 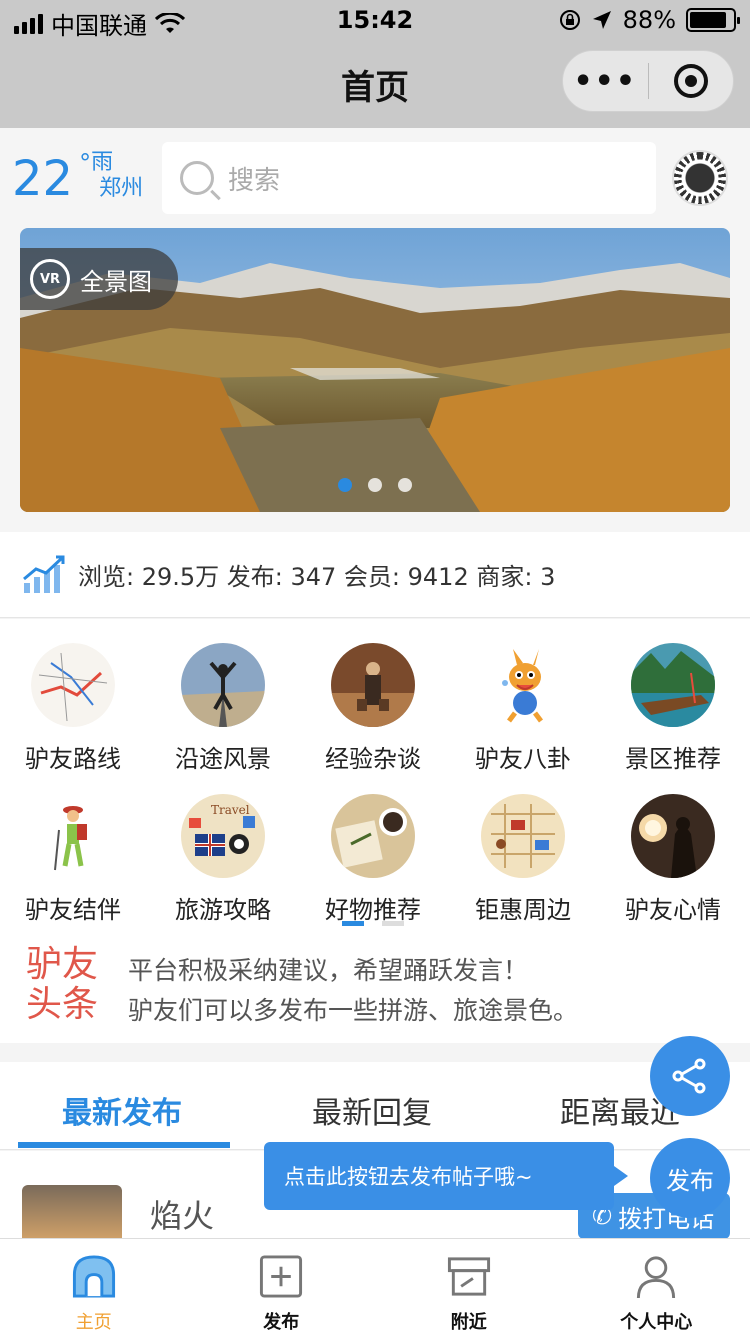 I want to click on headline-line-1: 平台积极采纳建议，希望踊跃发言！, so click(x=328, y=970).